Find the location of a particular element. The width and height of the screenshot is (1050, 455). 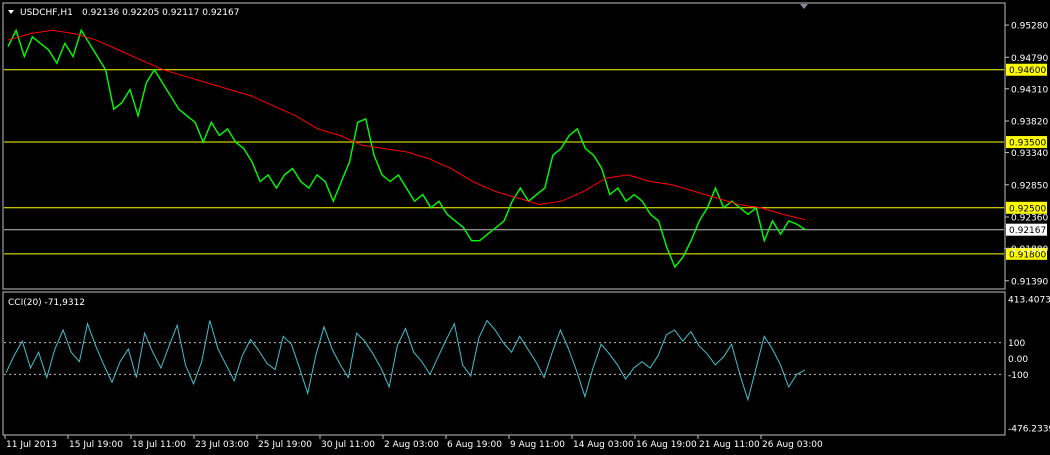

cci-tick-label: 0.00 is located at coordinates (1018, 360).